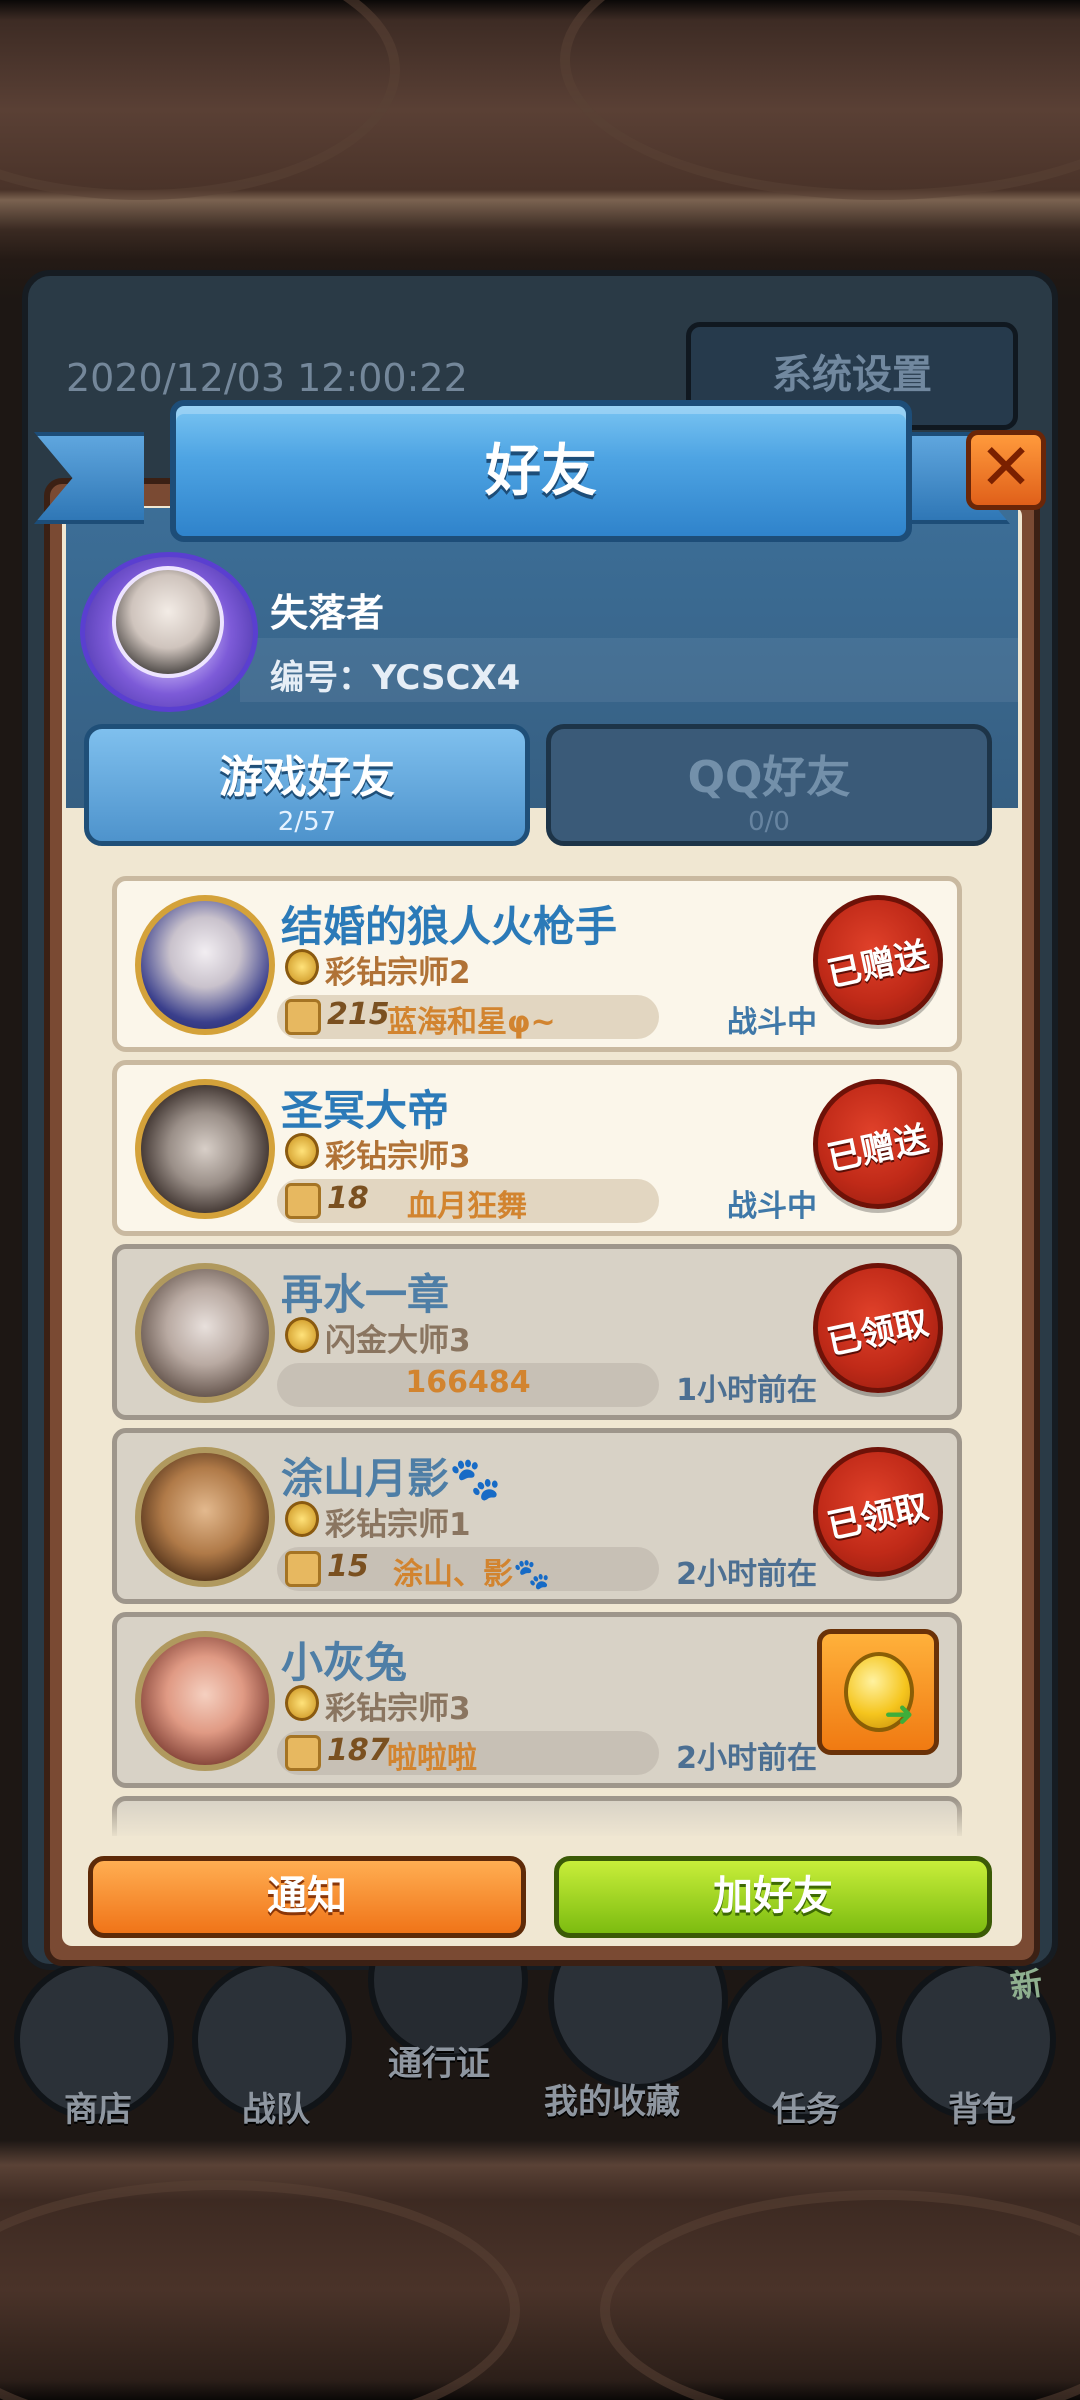  Describe the element at coordinates (98, 2110) in the screenshot. I see `nav-label-shop: 商店` at that location.